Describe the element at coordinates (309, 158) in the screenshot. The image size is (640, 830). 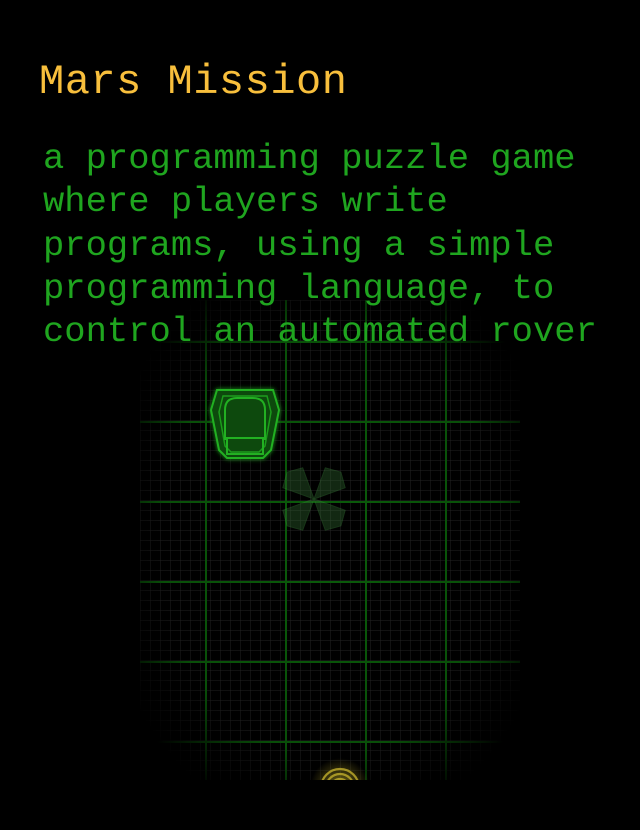
I see `description-line: a programming puzzle game` at that location.